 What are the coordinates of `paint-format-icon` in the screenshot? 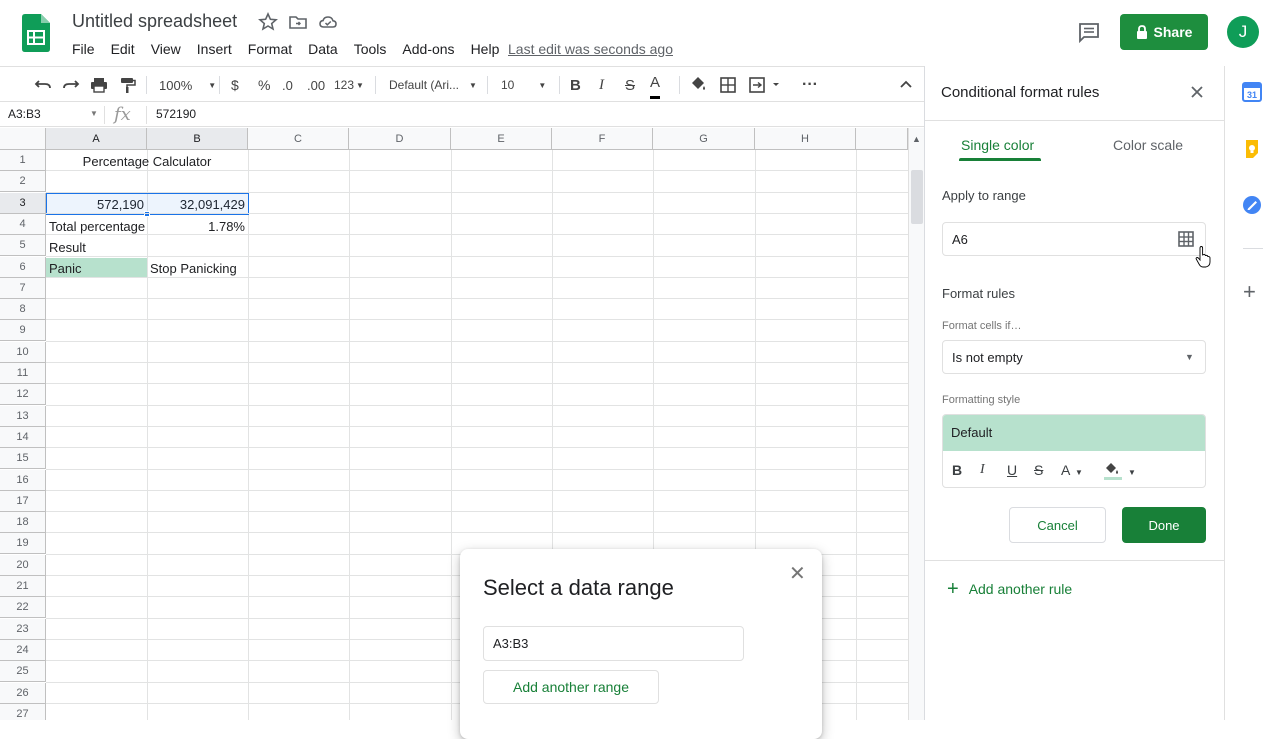 It's located at (127, 85).